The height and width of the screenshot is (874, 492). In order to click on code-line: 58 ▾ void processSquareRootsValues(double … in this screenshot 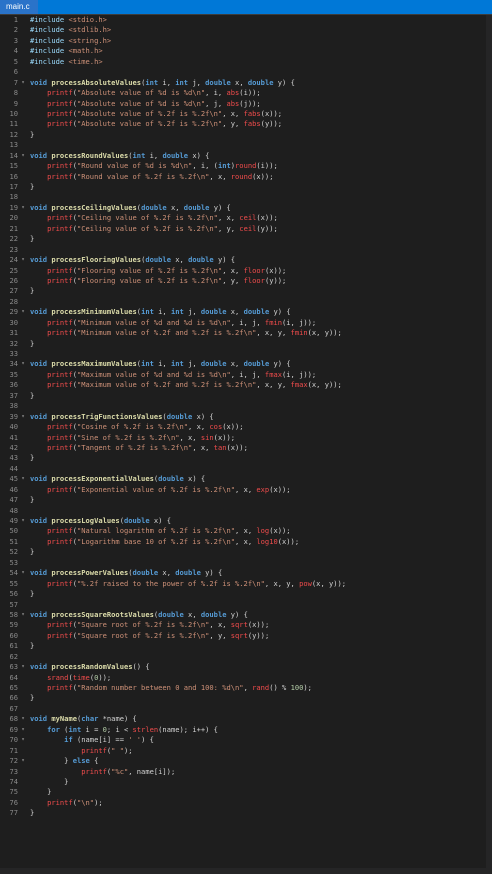, I will do `click(246, 615)`.